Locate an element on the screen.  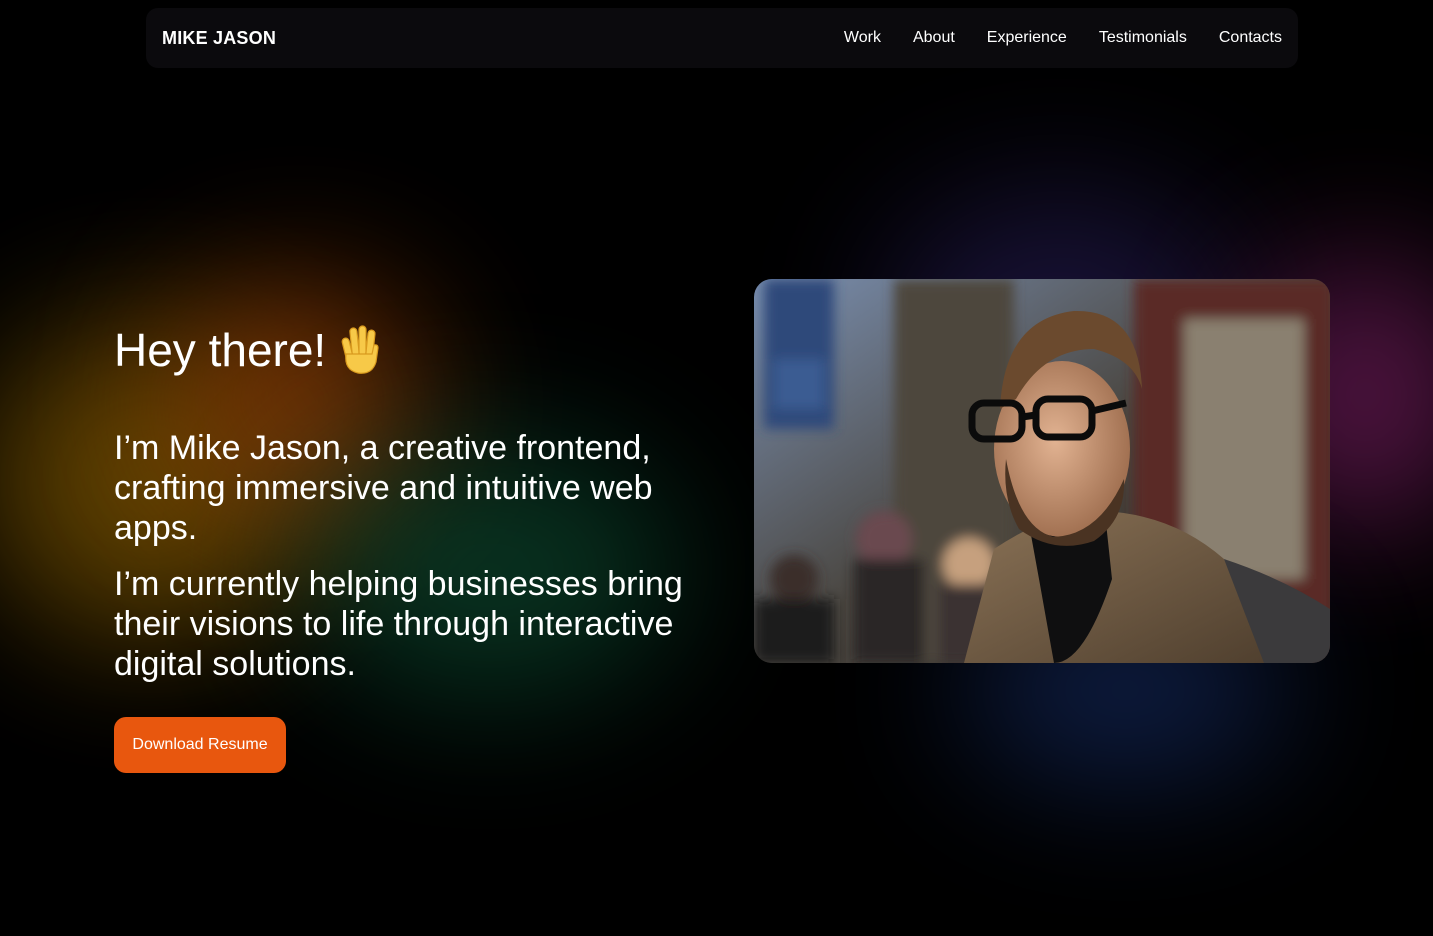
download-resume-button: Download Resume is located at coordinates (200, 745).